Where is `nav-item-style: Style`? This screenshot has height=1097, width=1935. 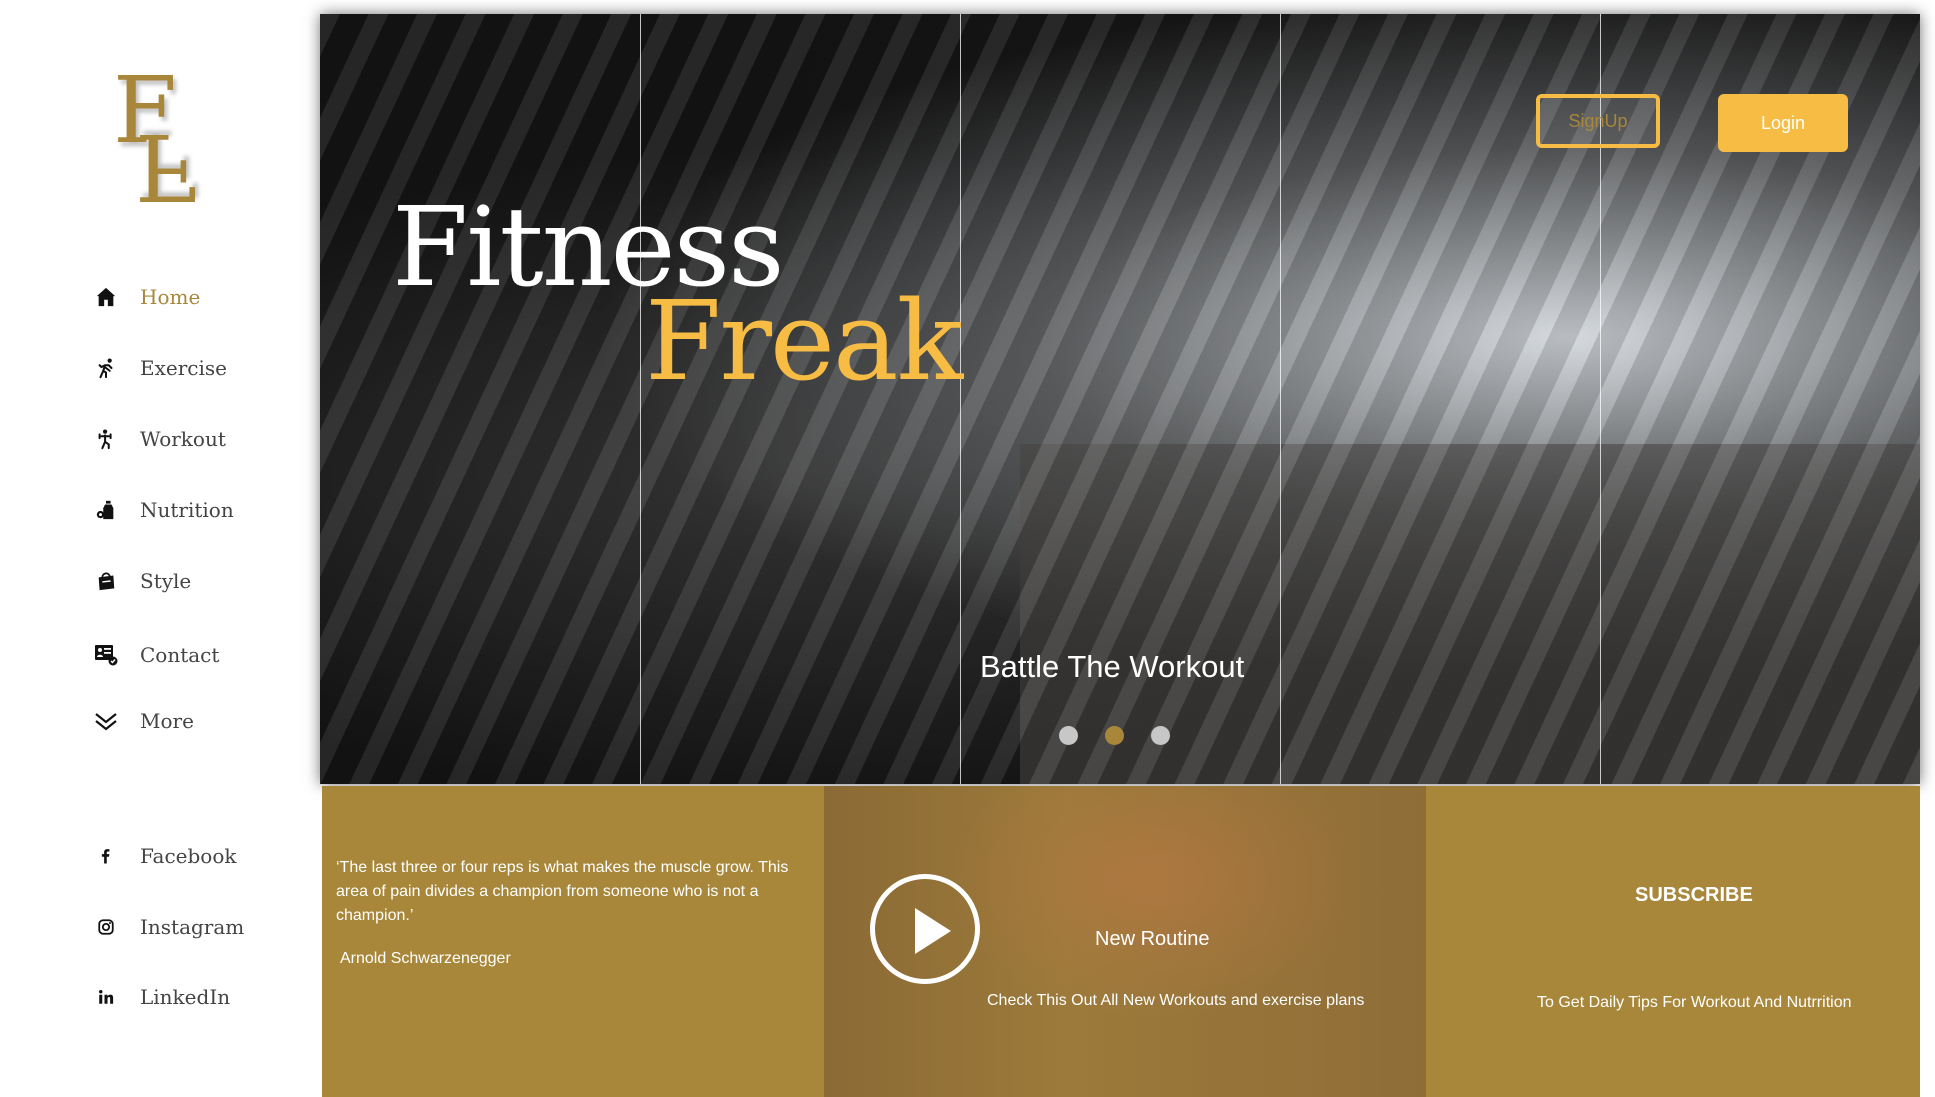 nav-item-style: Style is located at coordinates (142, 581).